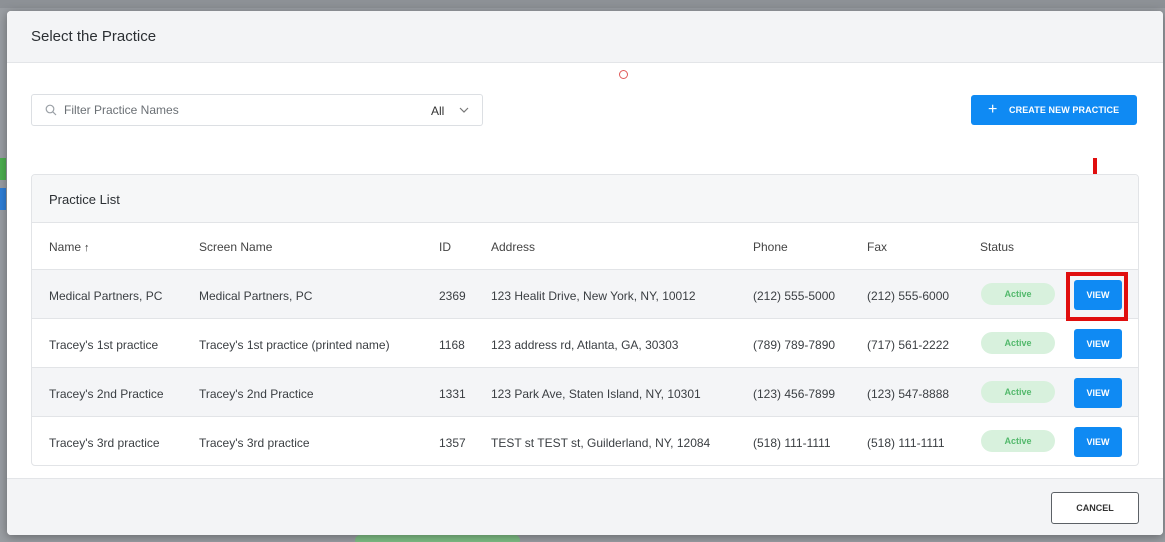  What do you see at coordinates (997, 247) in the screenshot?
I see `column-header-status: Status` at bounding box center [997, 247].